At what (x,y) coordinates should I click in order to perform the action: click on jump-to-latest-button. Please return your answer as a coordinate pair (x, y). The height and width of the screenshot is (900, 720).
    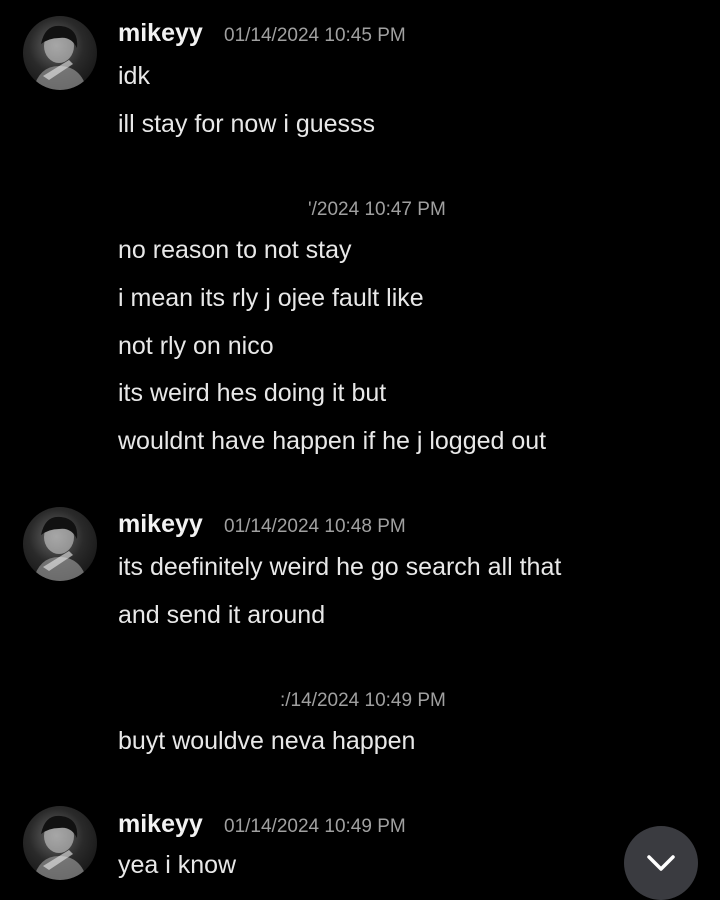
    Looking at the image, I should click on (661, 863).